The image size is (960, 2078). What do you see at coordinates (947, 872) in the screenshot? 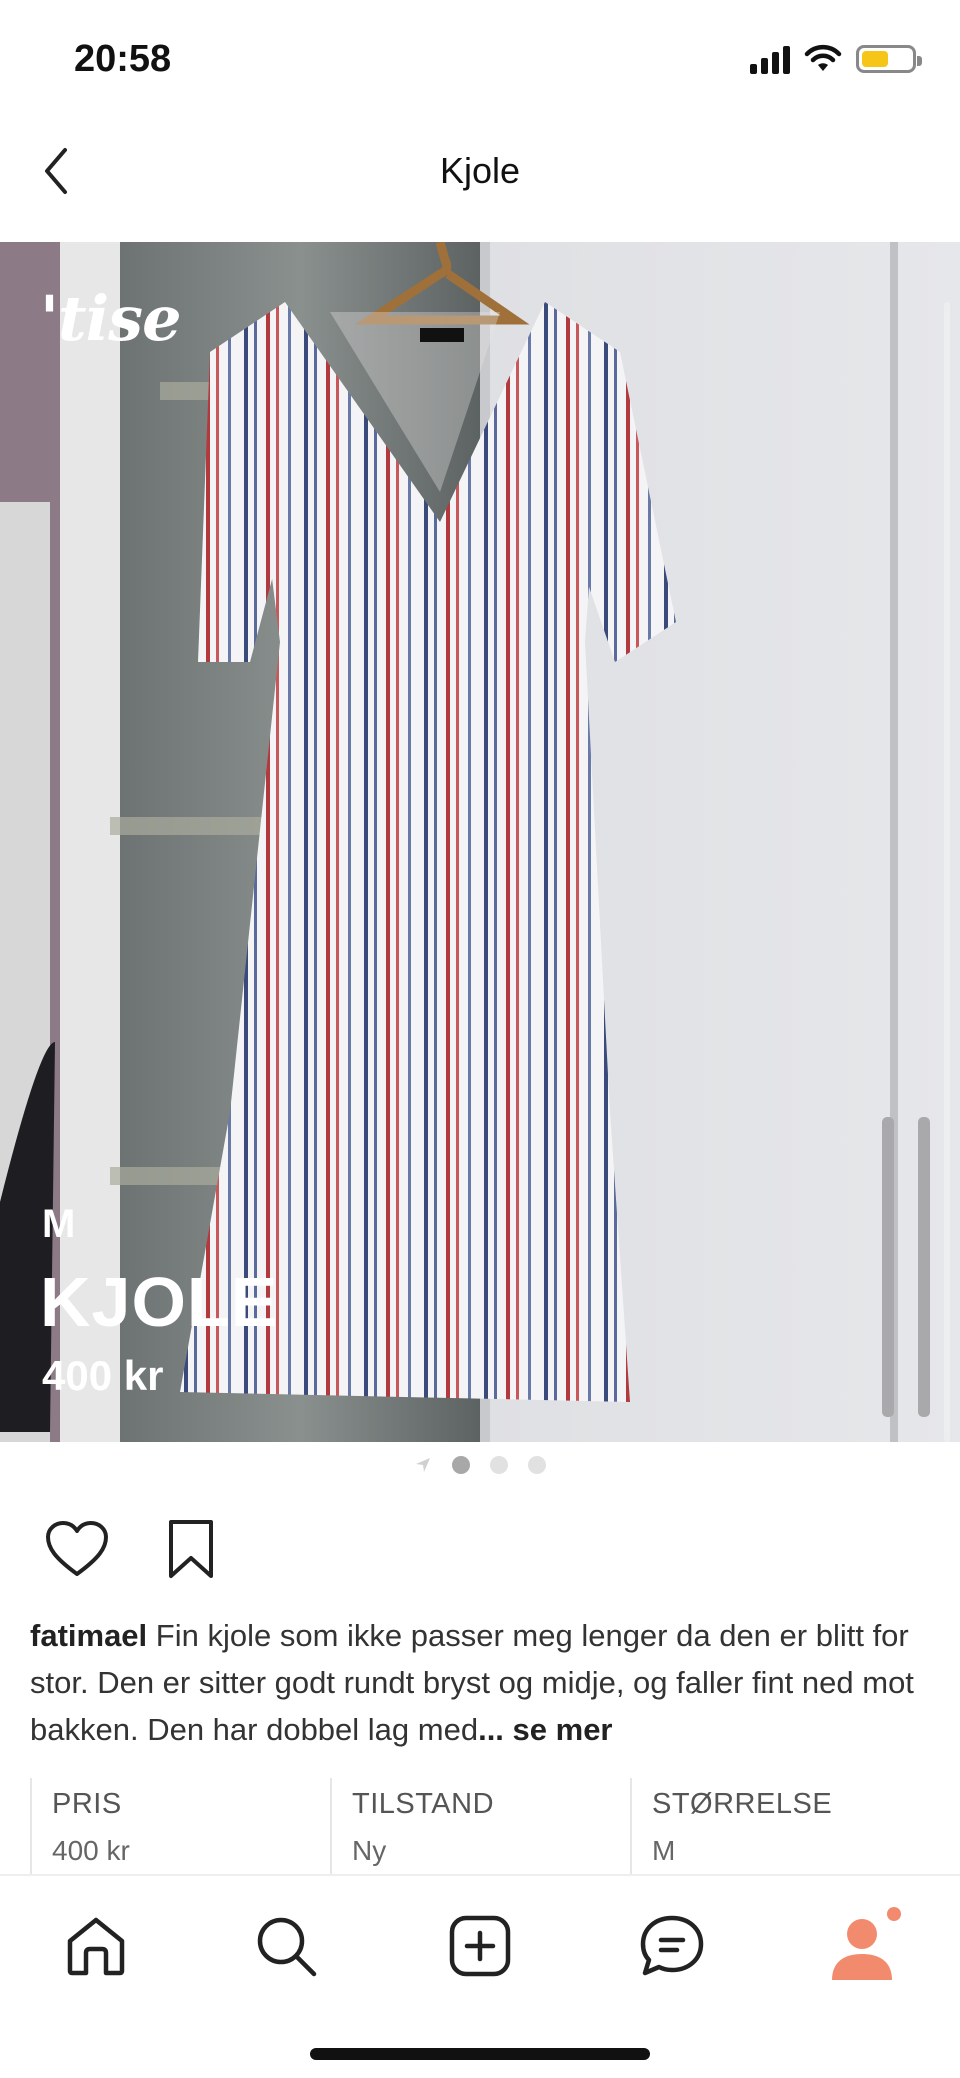
I see `image-scrollbar` at bounding box center [947, 872].